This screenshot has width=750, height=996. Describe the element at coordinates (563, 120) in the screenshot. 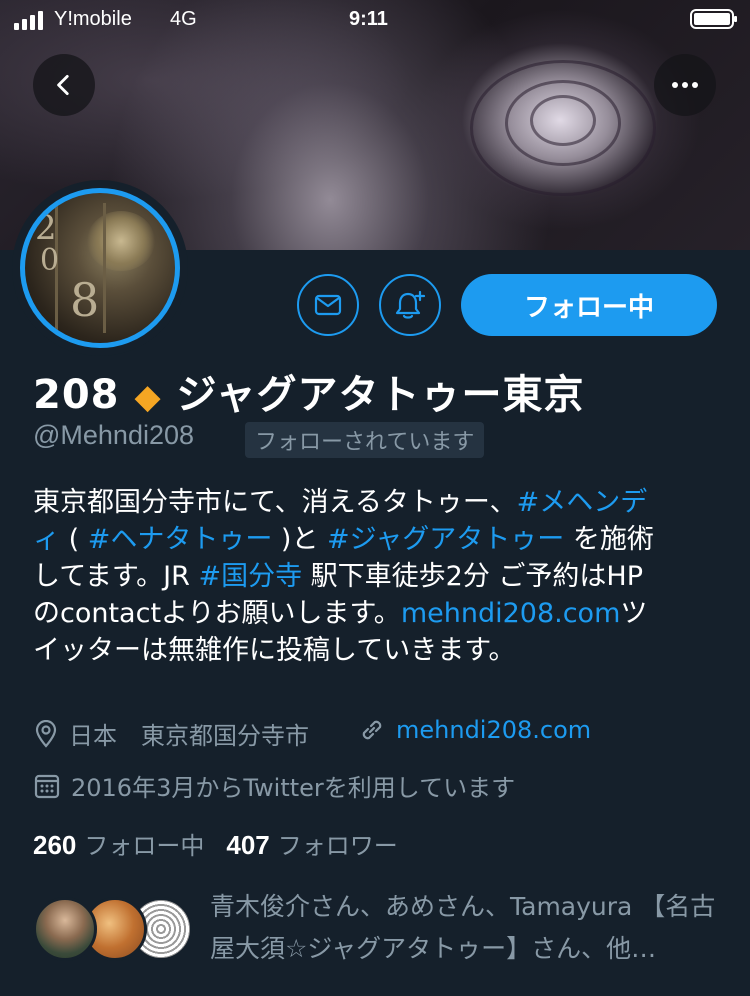

I see `rose-petal-decoration` at that location.